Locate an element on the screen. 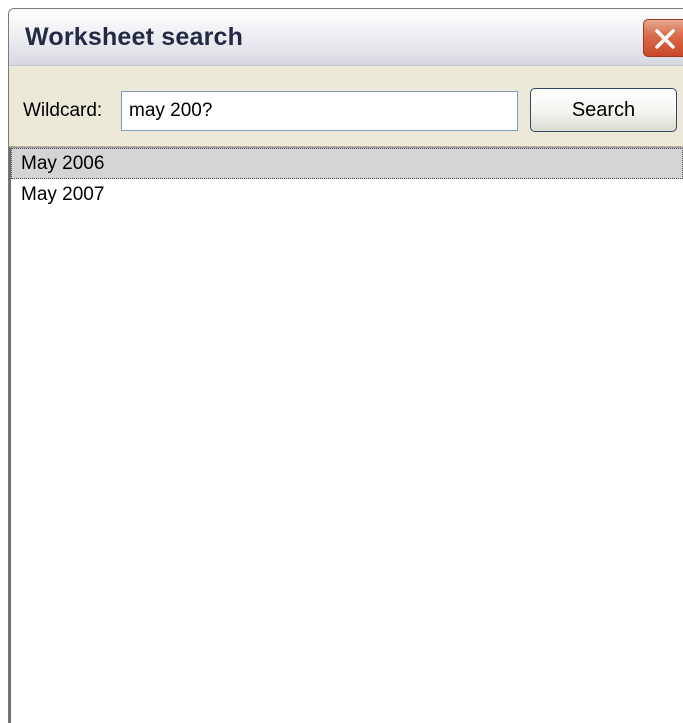 The width and height of the screenshot is (683, 723). wildcard-input is located at coordinates (319, 111).